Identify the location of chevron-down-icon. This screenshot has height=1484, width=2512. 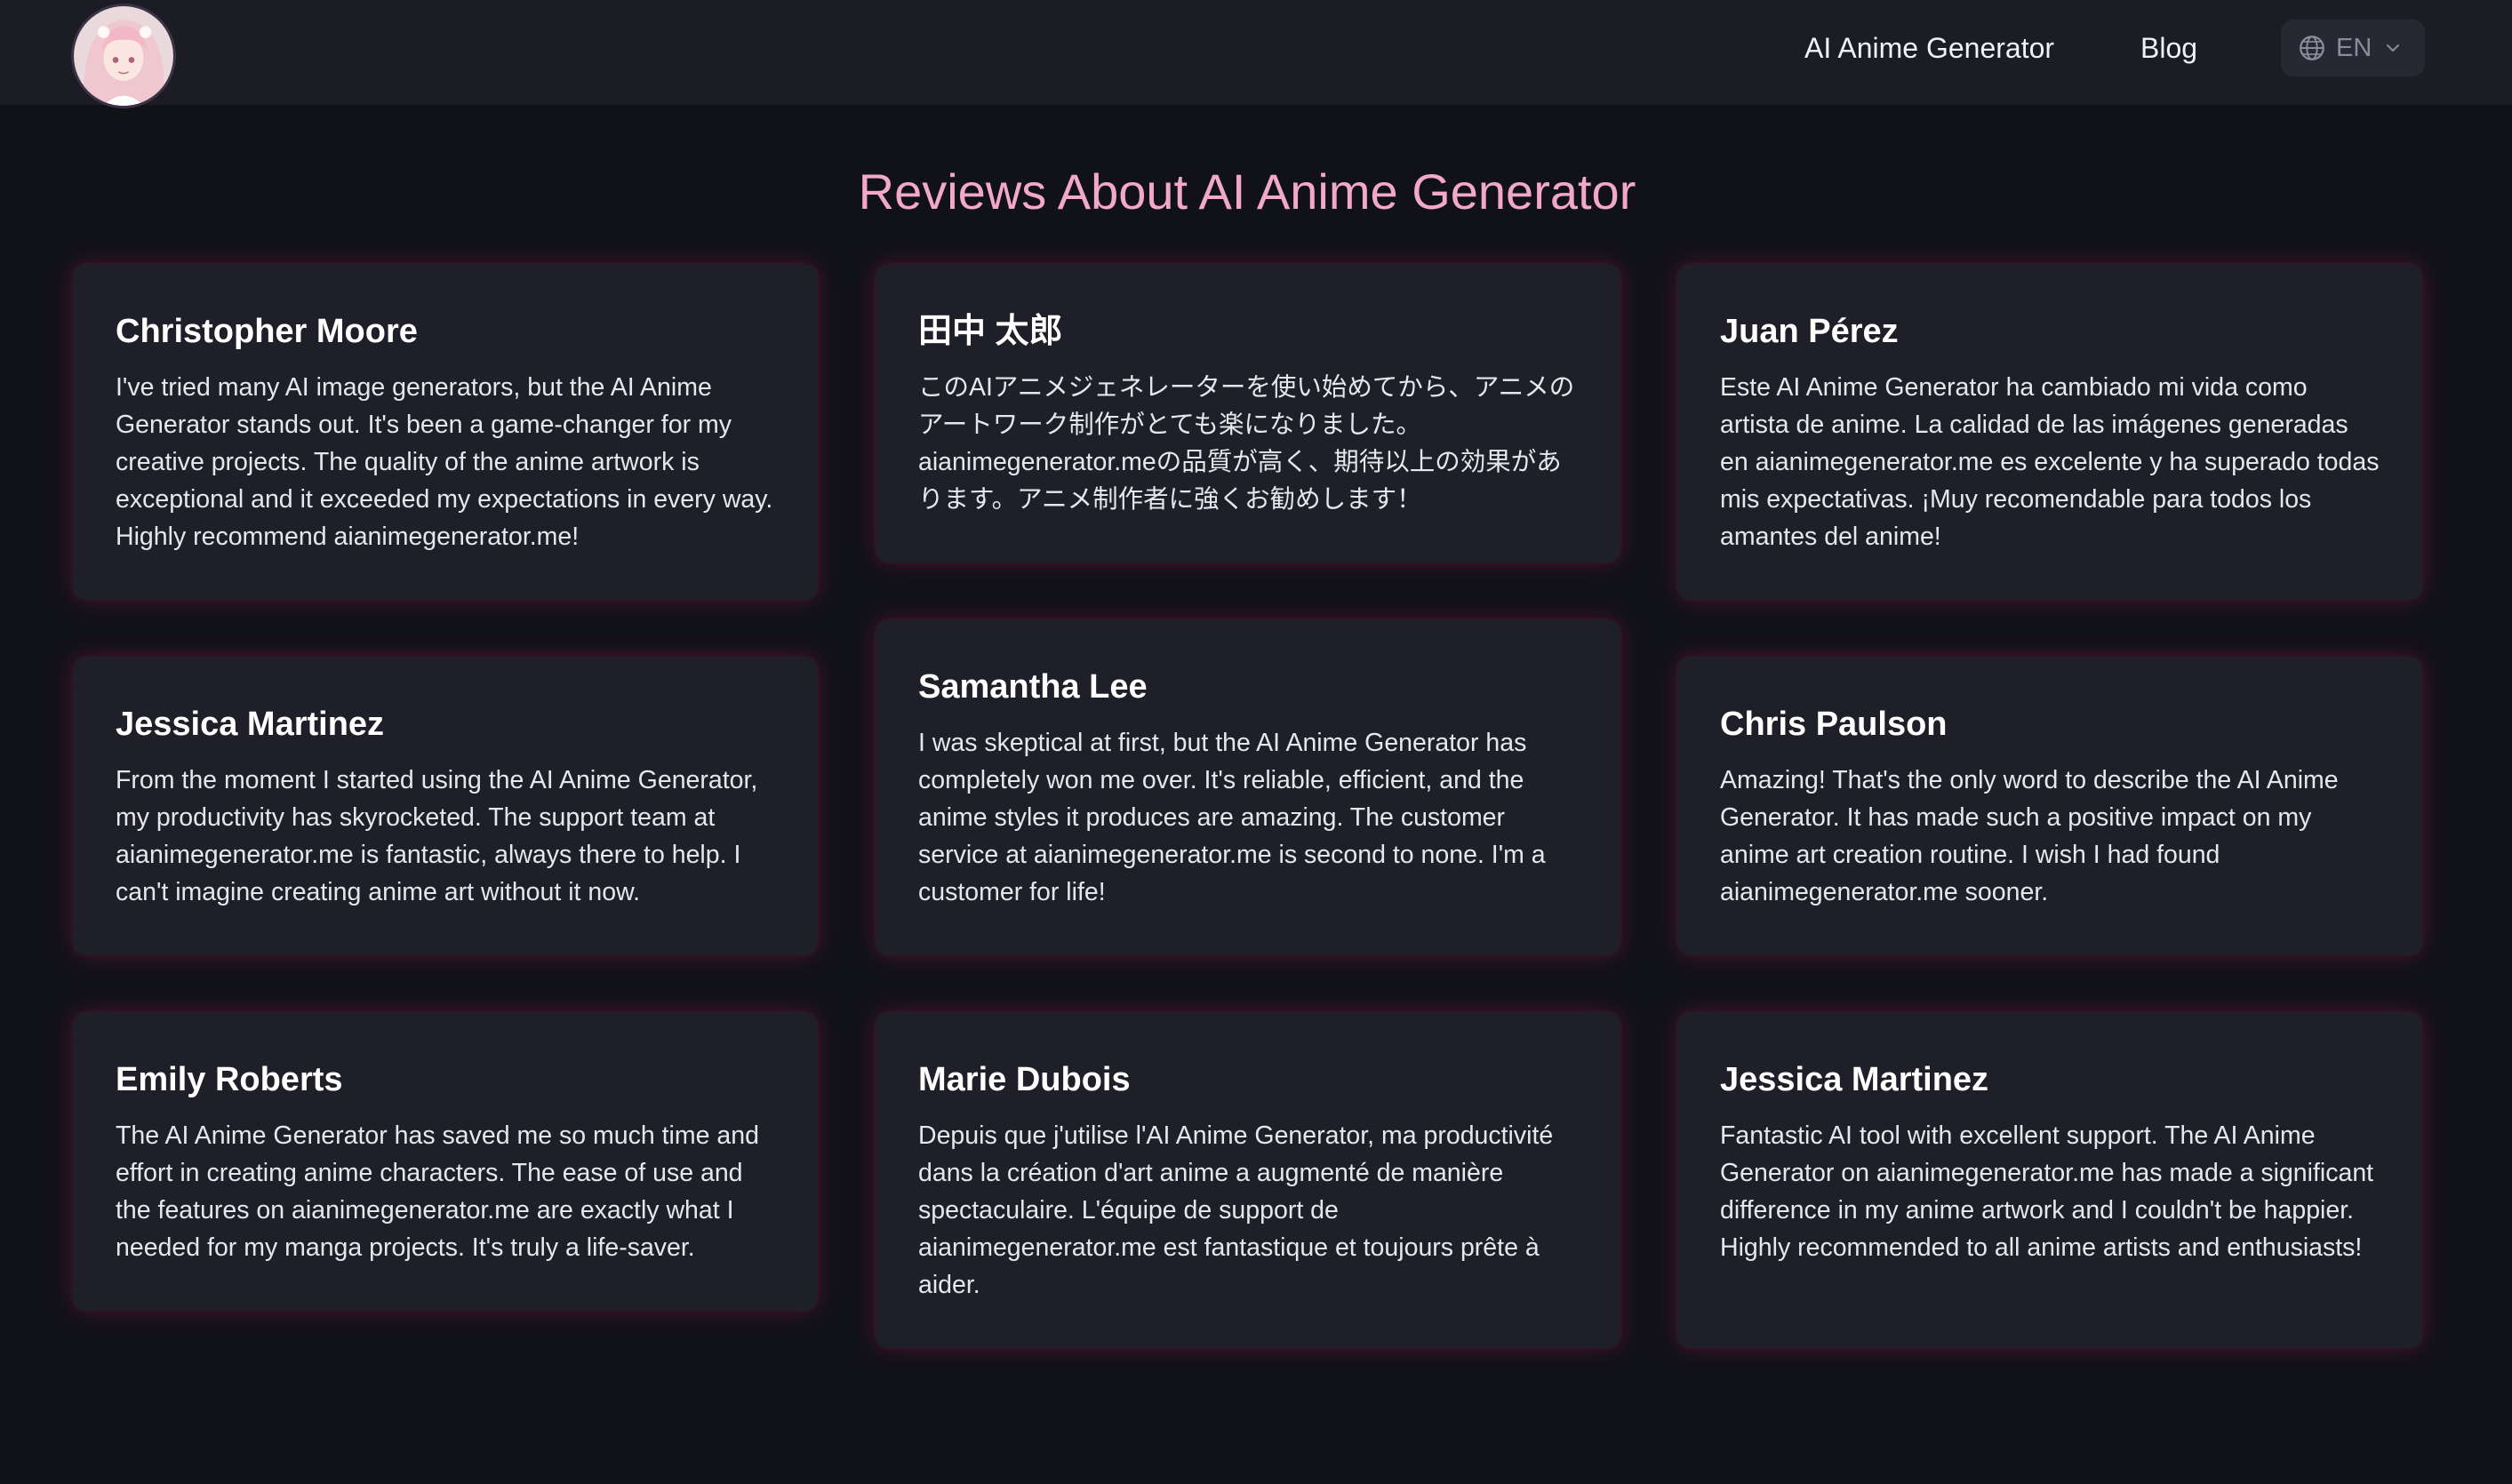
(2393, 48).